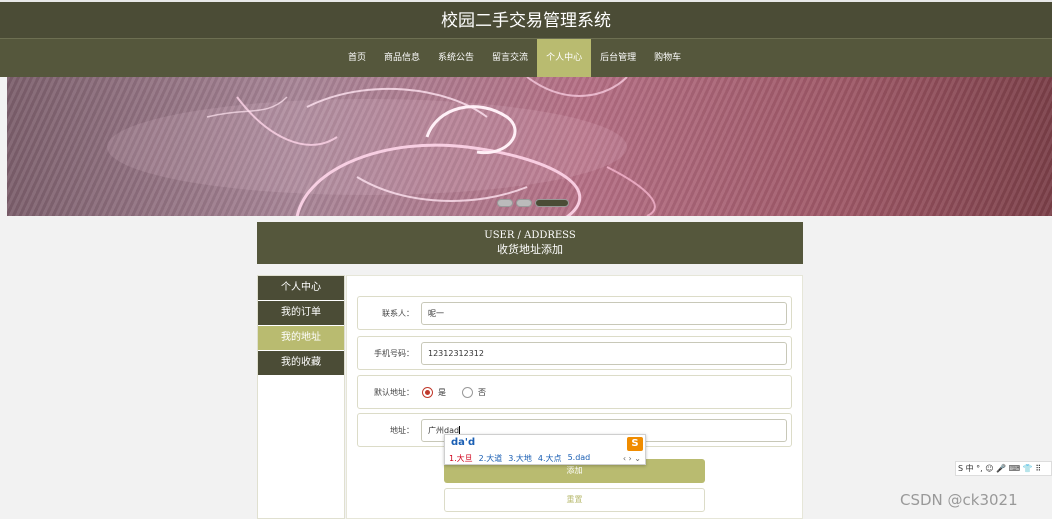  I want to click on nav-admin: 后台管理, so click(618, 58).